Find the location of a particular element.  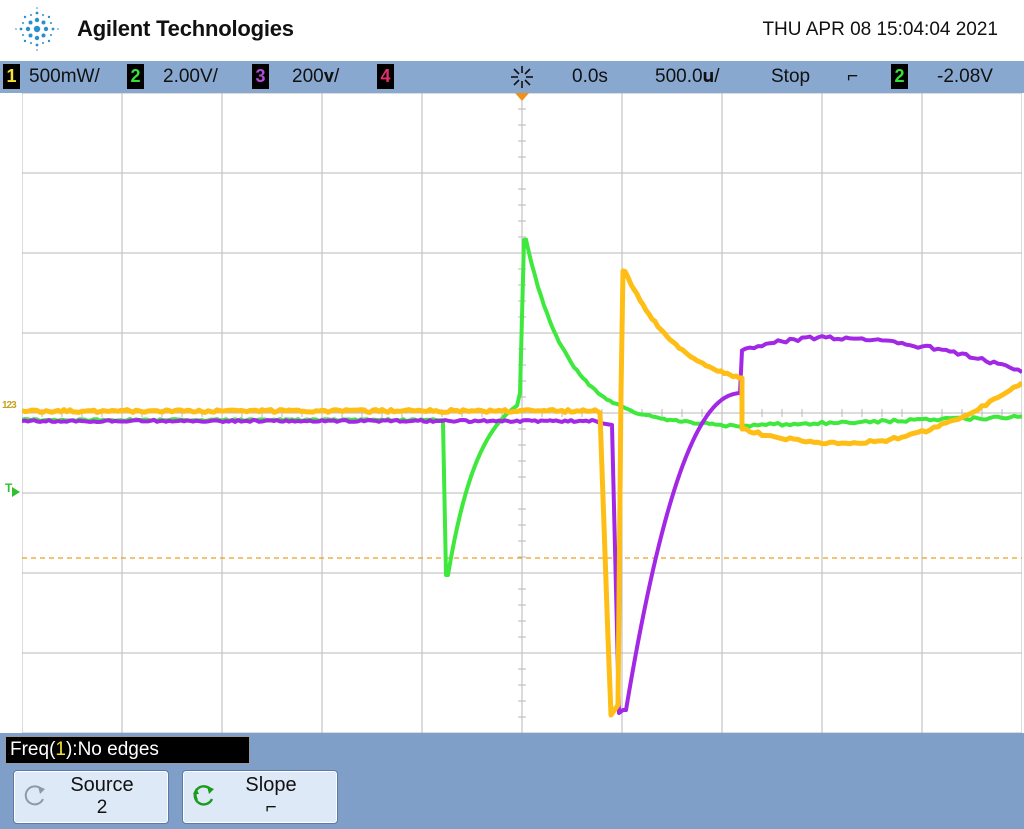

slope-softkey-value: ⌐ is located at coordinates (260, 808).